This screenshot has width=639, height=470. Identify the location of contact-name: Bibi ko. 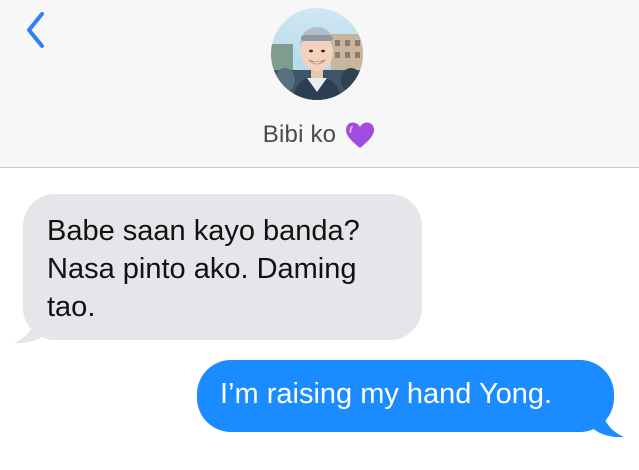
(299, 134).